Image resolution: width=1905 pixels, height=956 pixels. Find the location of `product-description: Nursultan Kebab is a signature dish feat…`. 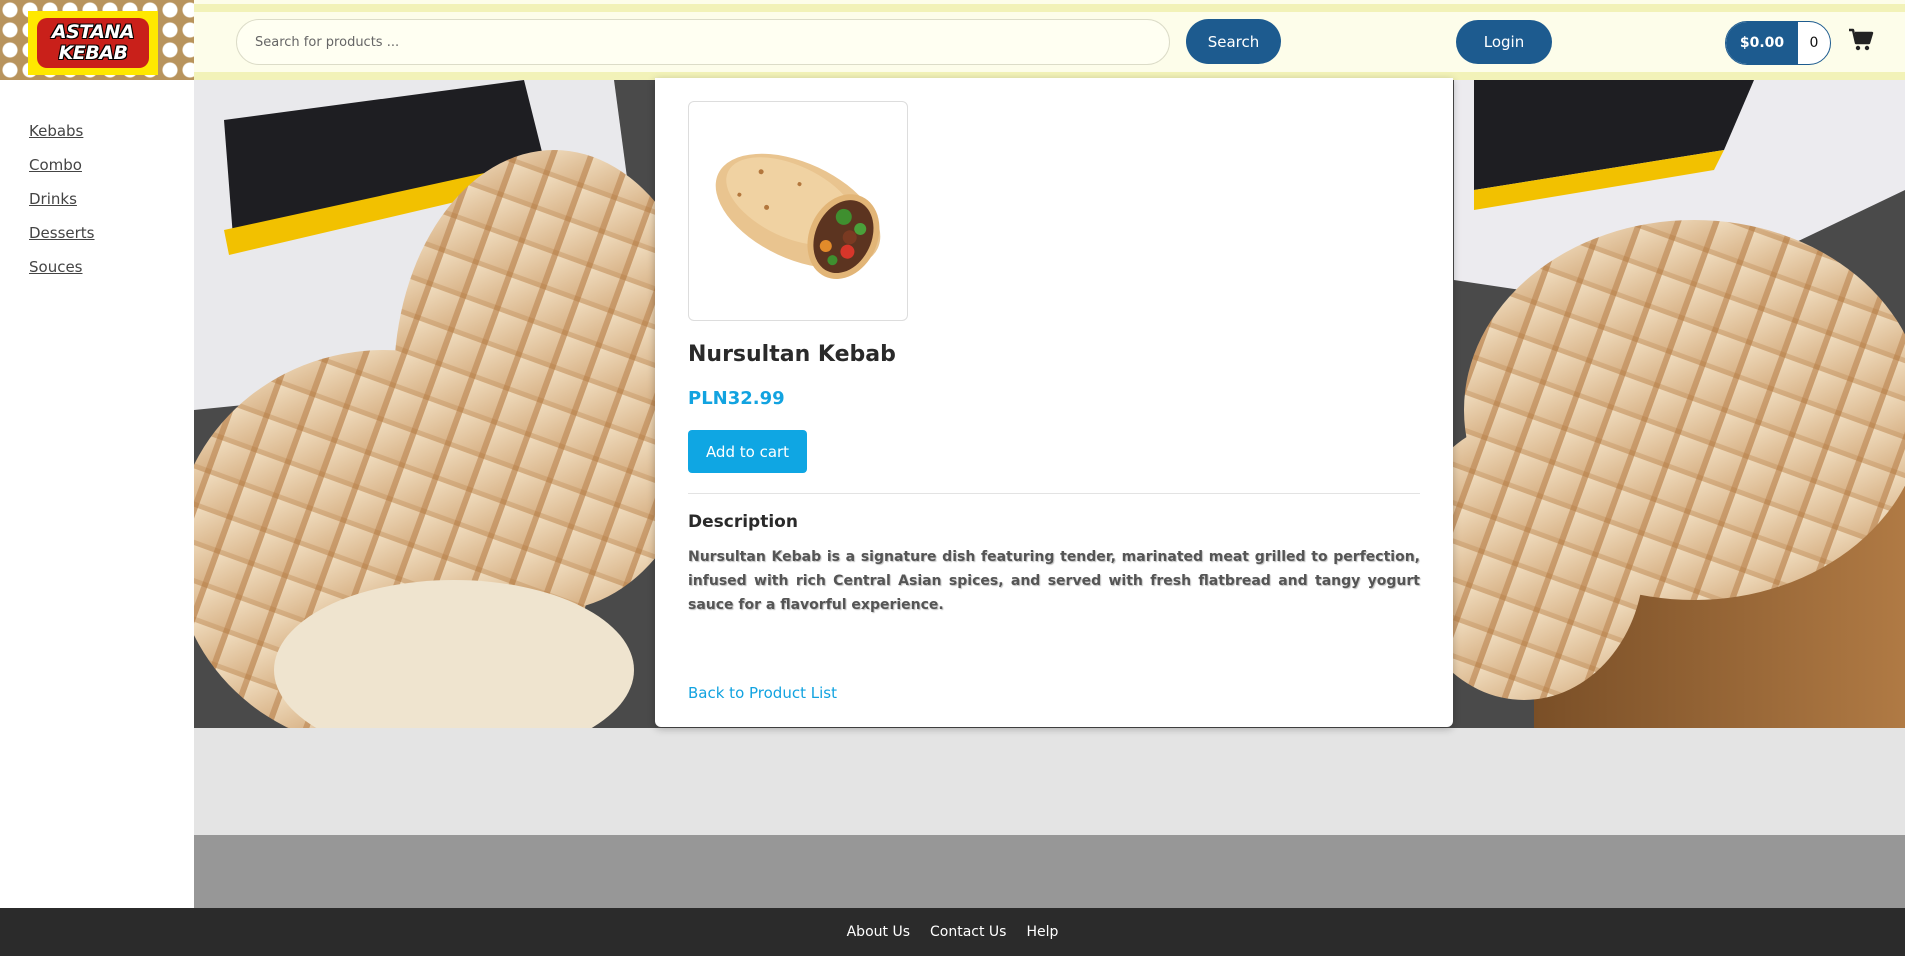

product-description: Nursultan Kebab is a signature dish feat… is located at coordinates (1054, 581).